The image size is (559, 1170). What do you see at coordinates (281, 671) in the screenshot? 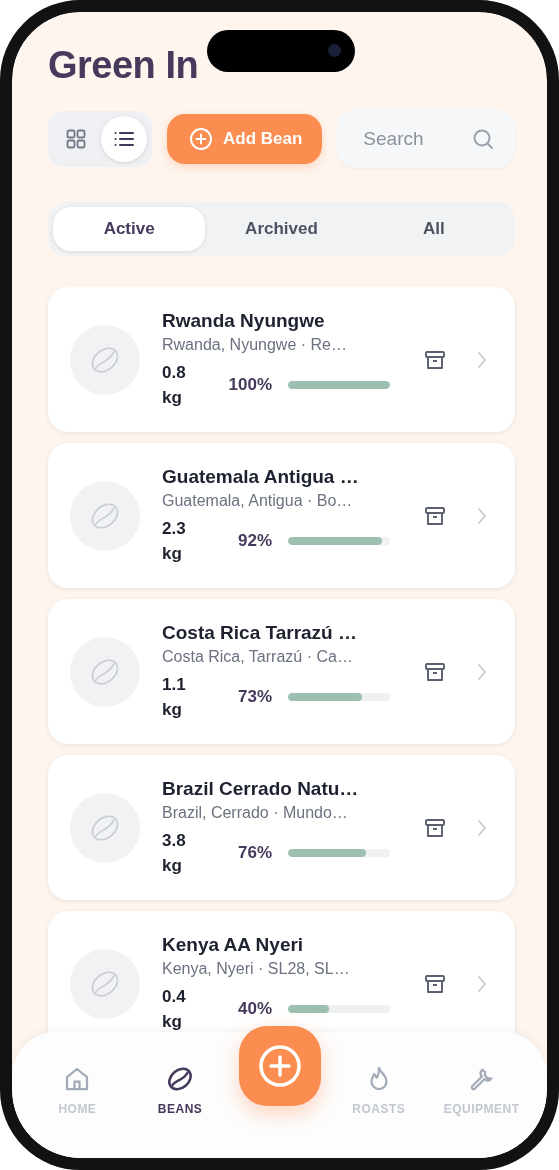
I see `bean-card: Costa Rica Tarrazú … Costa Rica, Tarrazú · Ca… 1.1 kg 73%` at bounding box center [281, 671].